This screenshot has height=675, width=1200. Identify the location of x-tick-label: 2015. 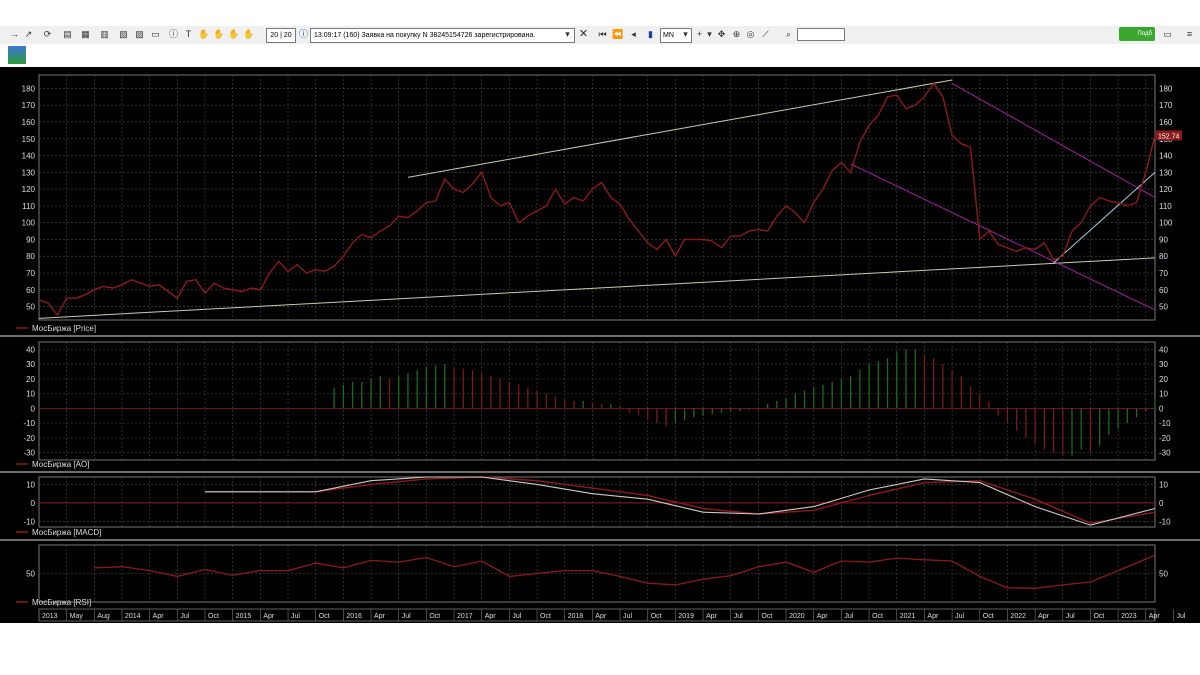
(244, 616).